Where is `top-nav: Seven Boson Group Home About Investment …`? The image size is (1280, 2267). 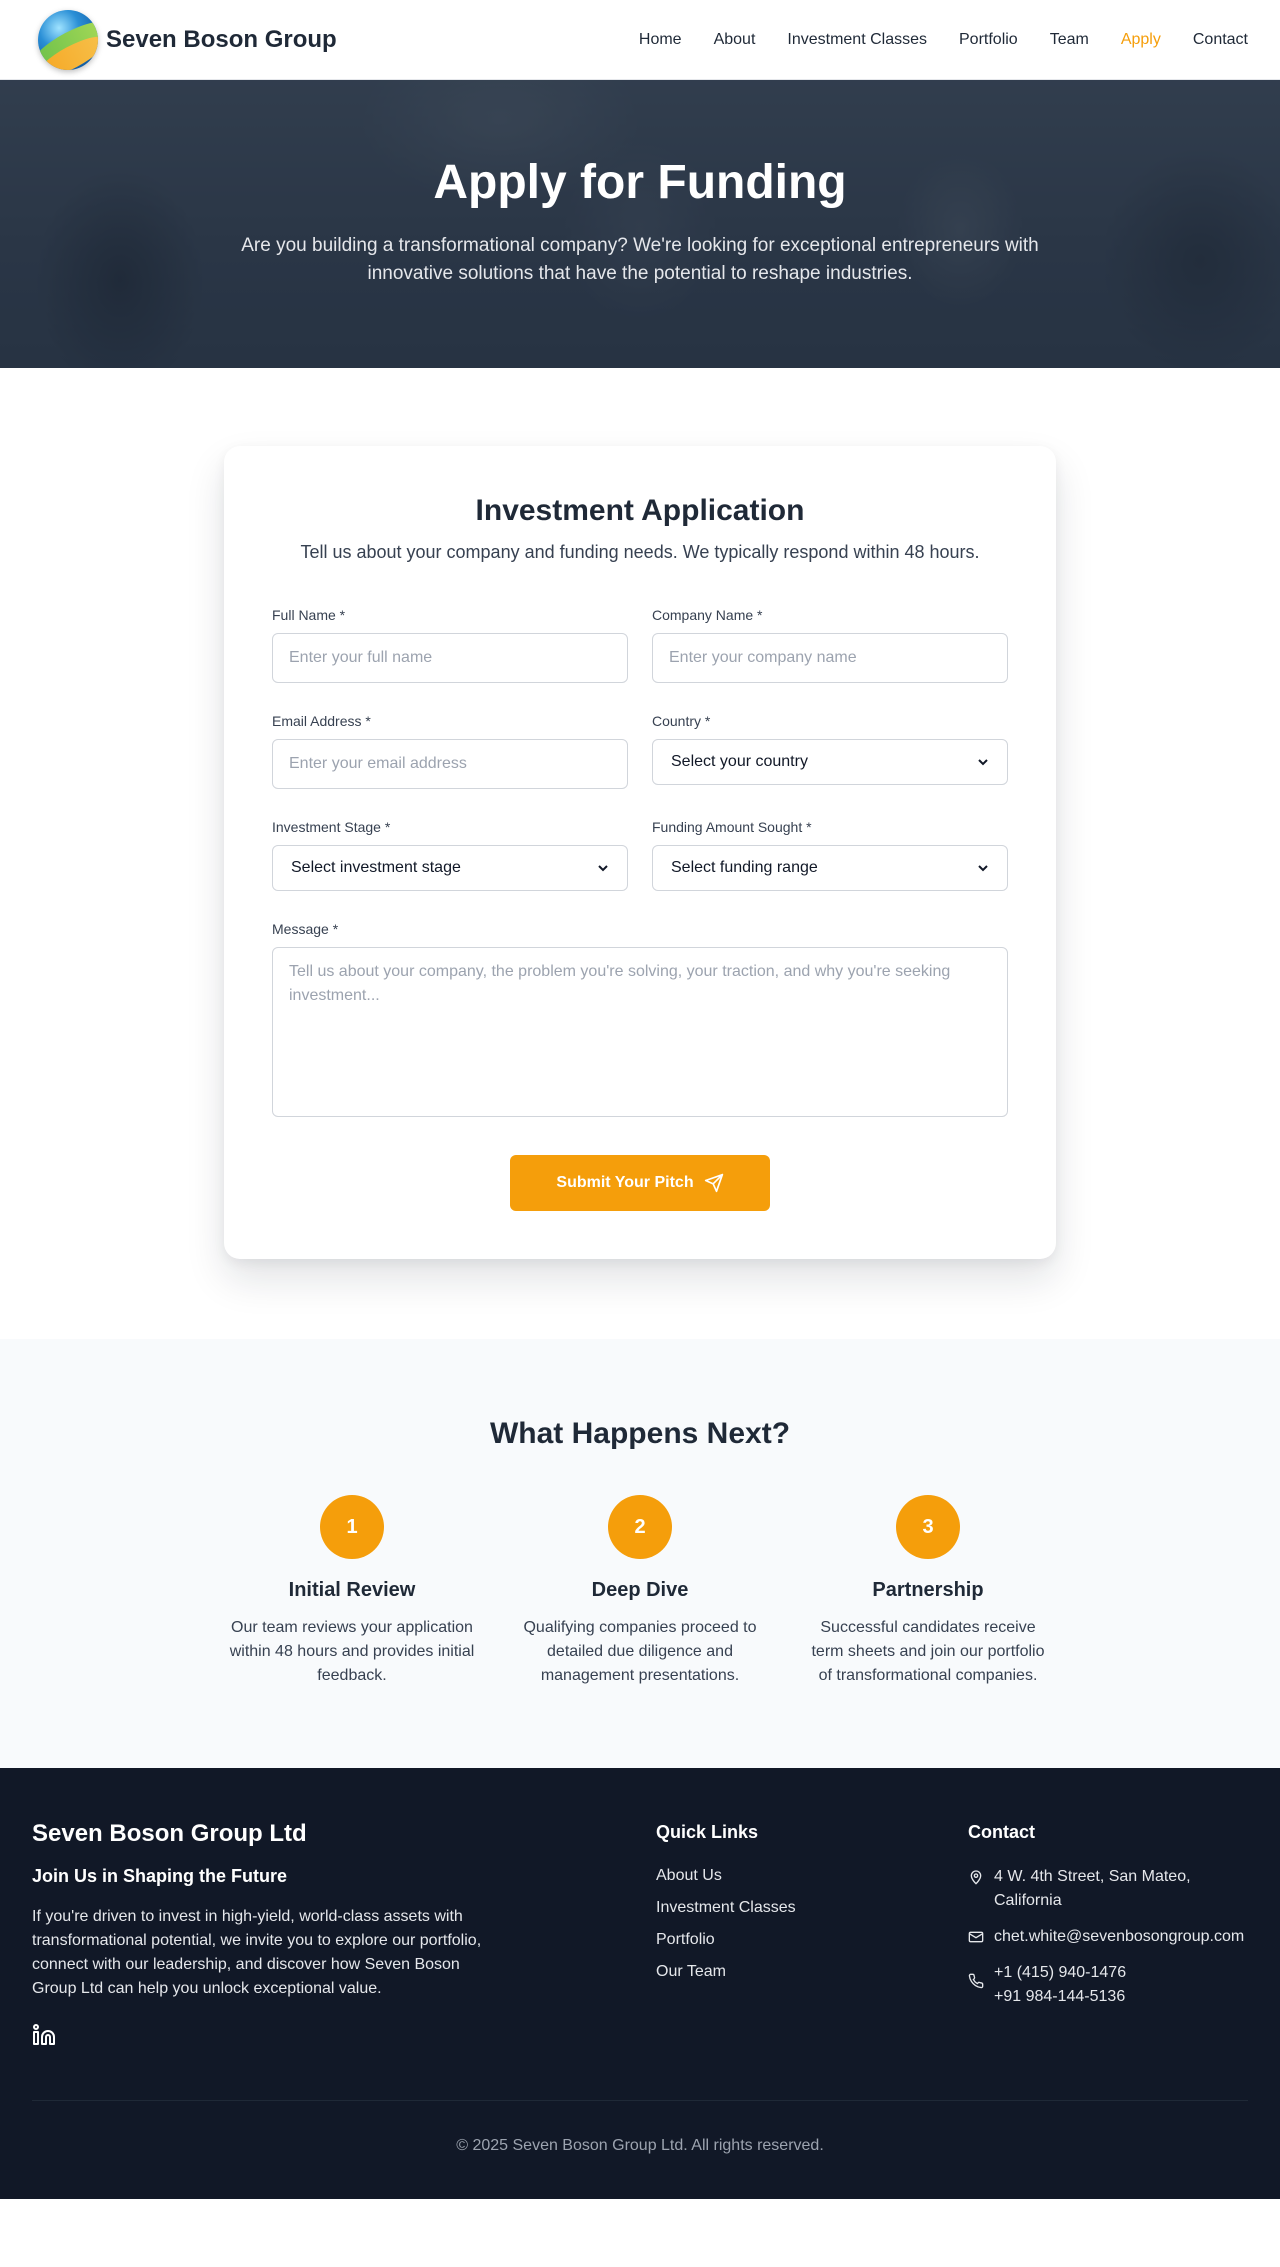
top-nav: Seven Boson Group Home About Investment … is located at coordinates (640, 40).